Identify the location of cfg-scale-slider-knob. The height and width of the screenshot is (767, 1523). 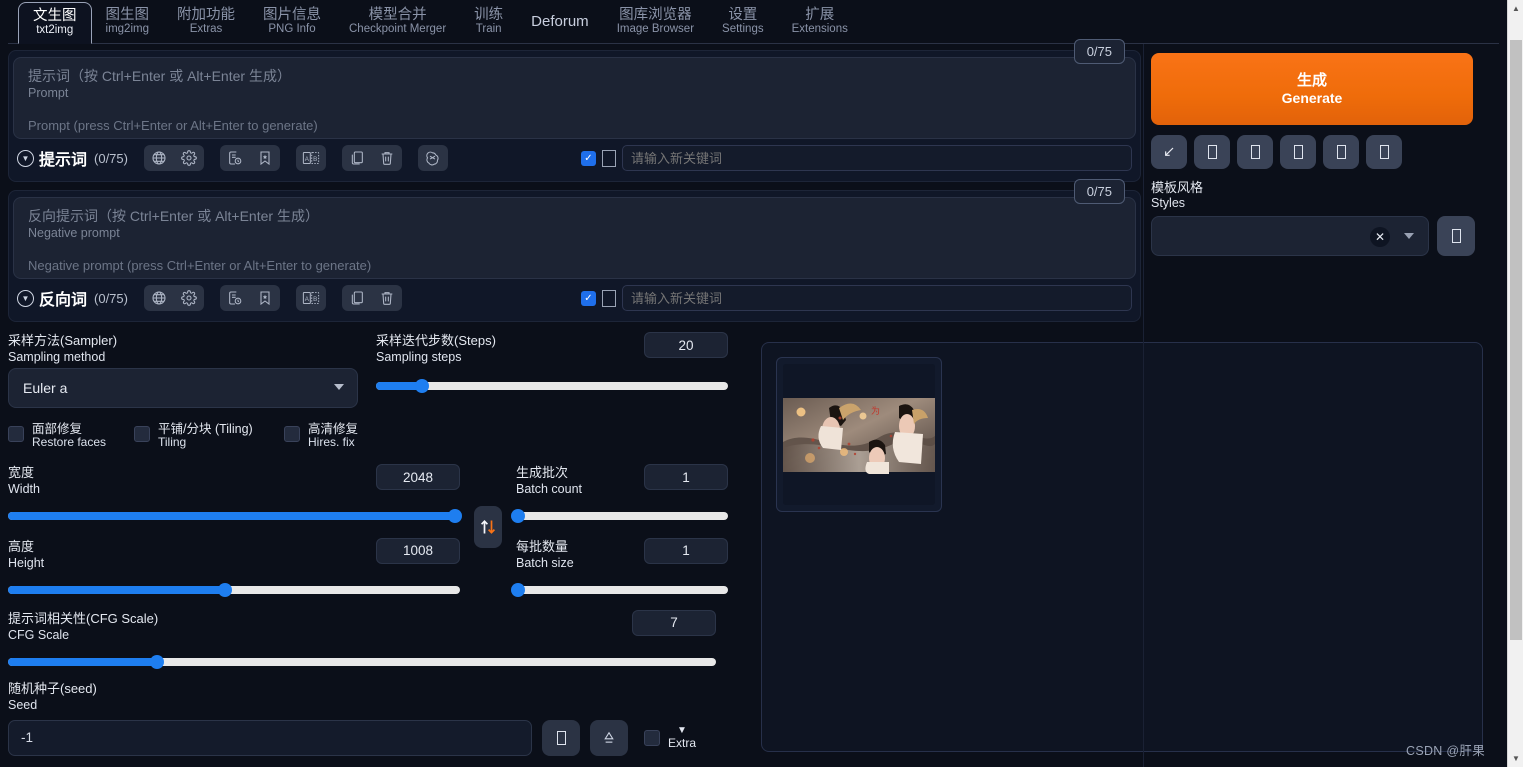
(156, 661).